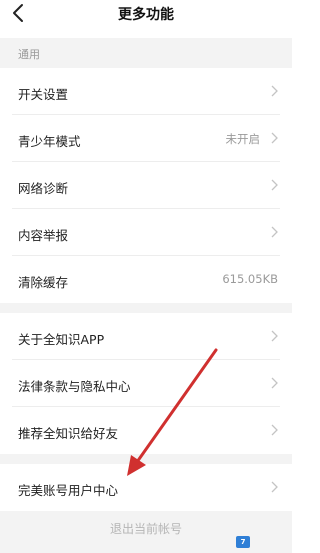 Image resolution: width=320 pixels, height=553 pixels. What do you see at coordinates (146, 138) in the screenshot?
I see `settings-row-teen-mode: 青少年模式 未开启` at bounding box center [146, 138].